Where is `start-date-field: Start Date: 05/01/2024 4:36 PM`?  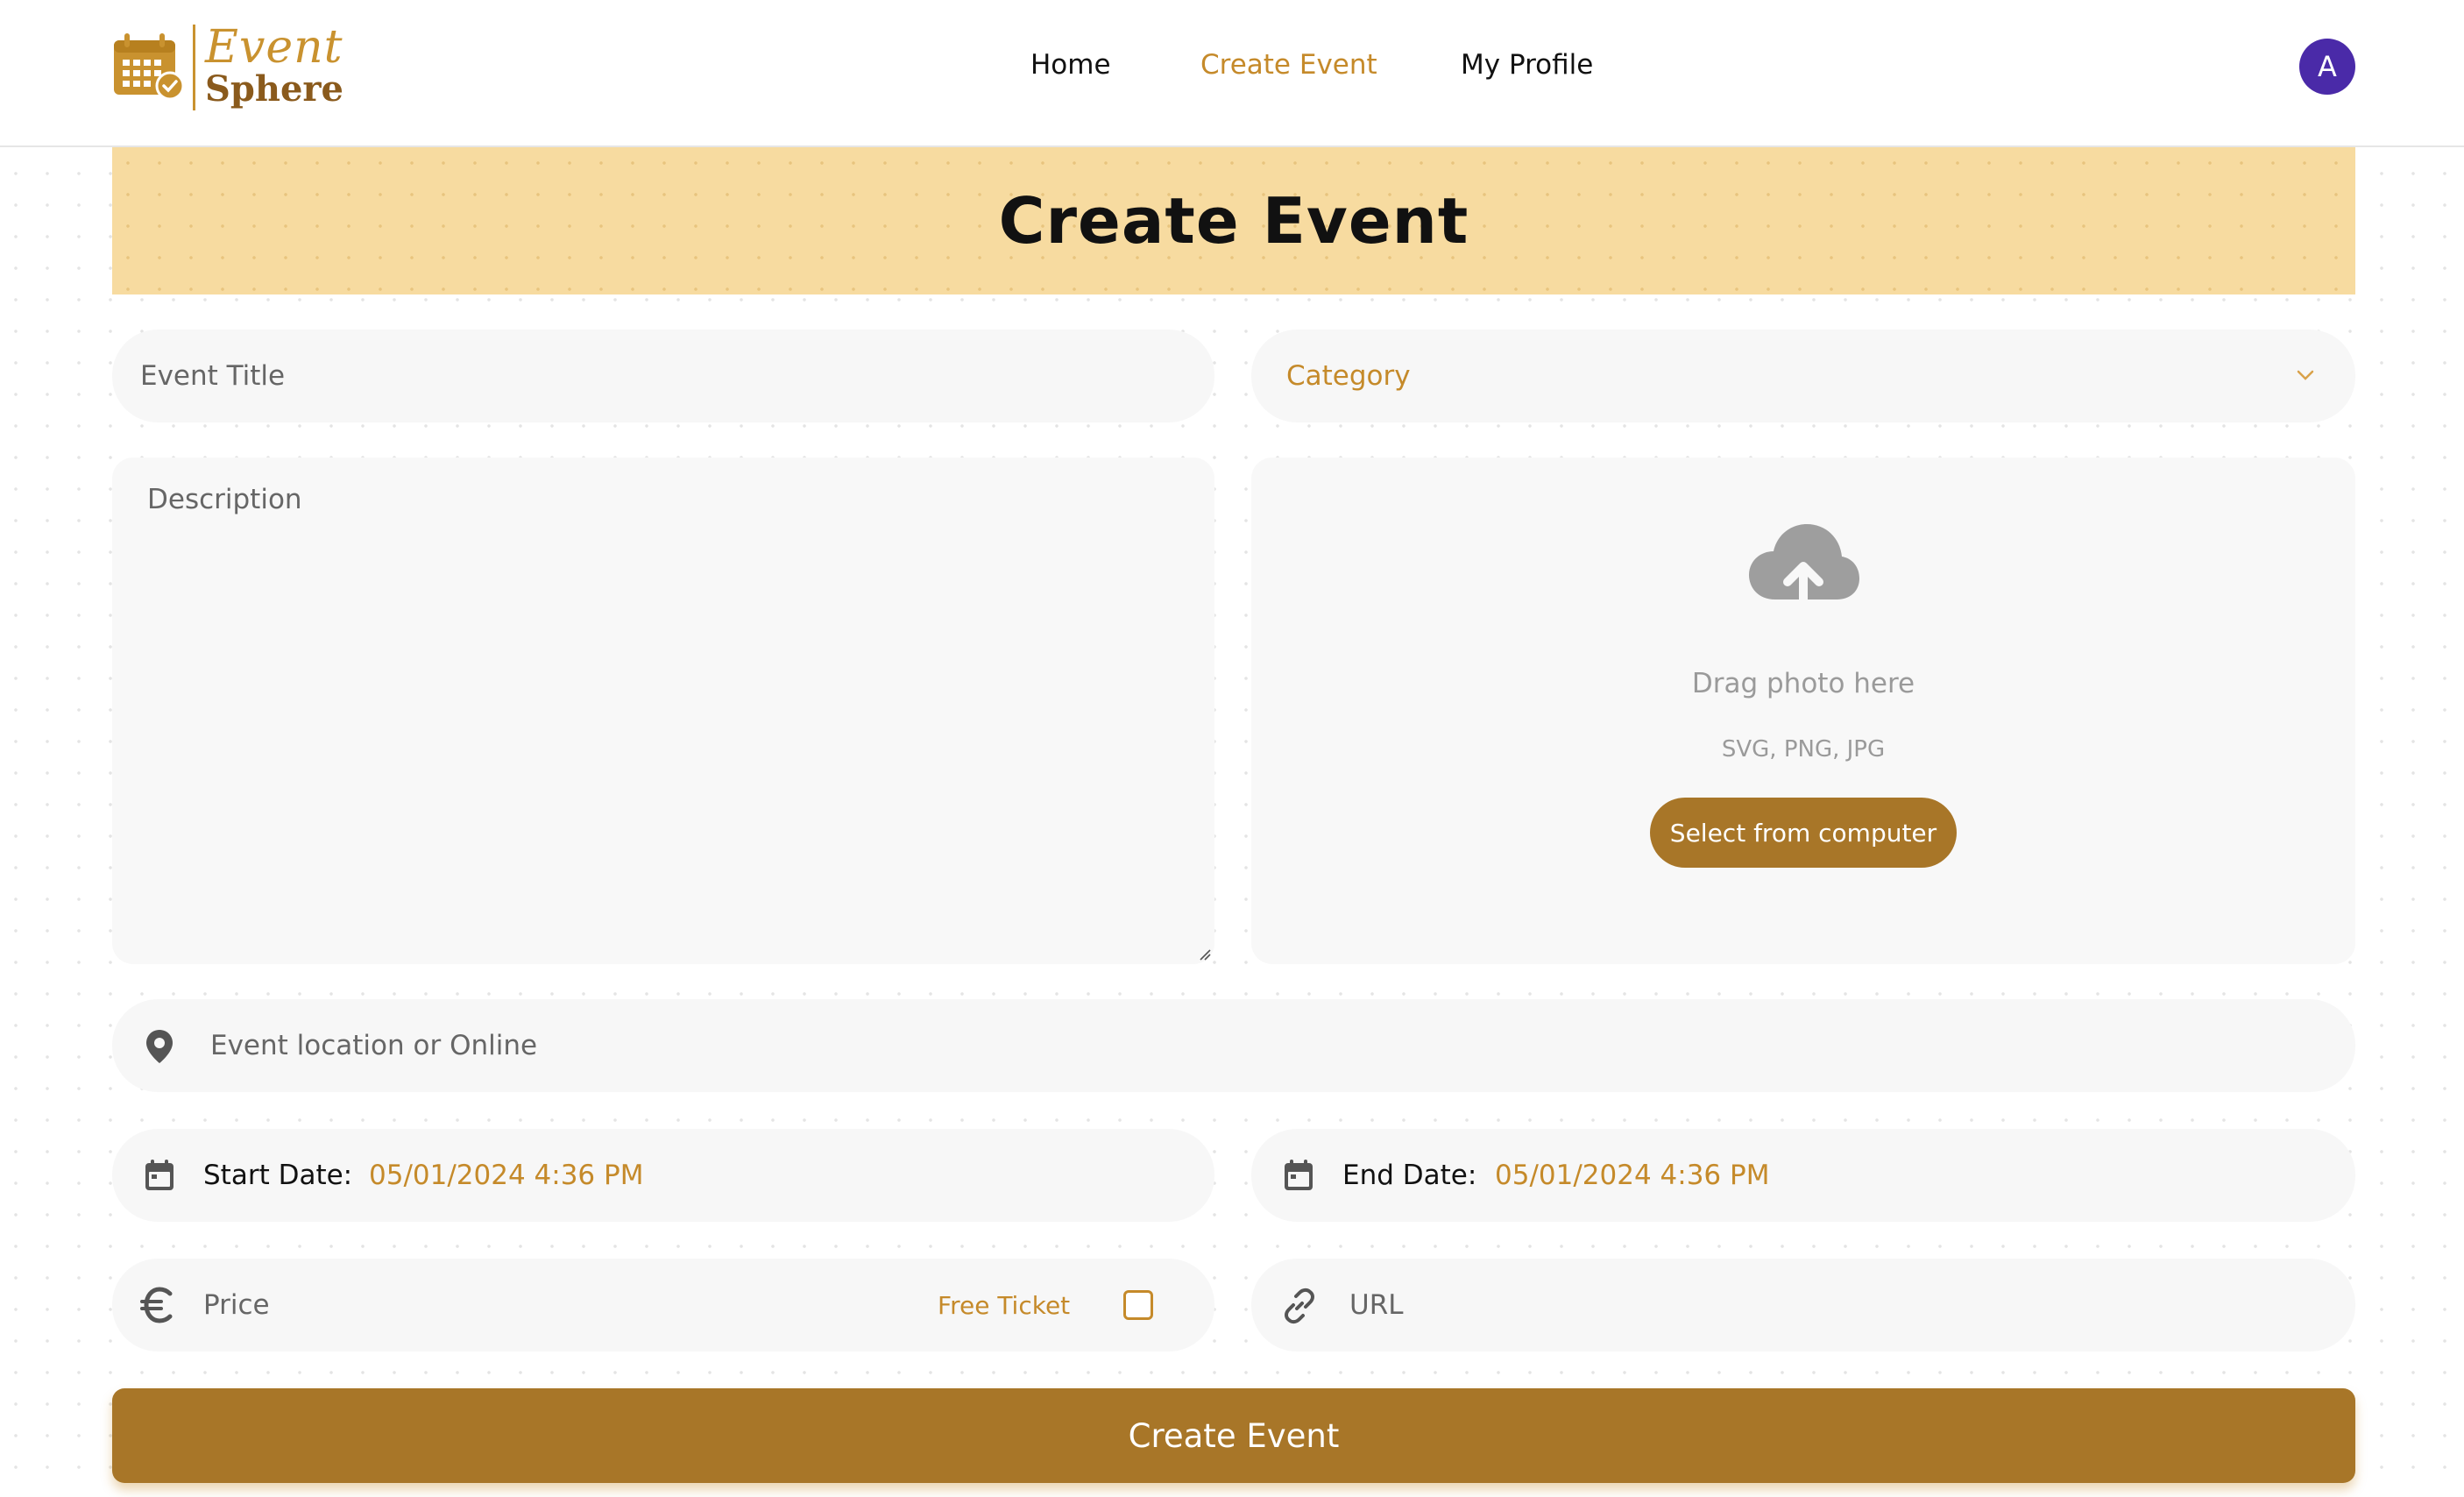 start-date-field: Start Date: 05/01/2024 4:36 PM is located at coordinates (663, 1175).